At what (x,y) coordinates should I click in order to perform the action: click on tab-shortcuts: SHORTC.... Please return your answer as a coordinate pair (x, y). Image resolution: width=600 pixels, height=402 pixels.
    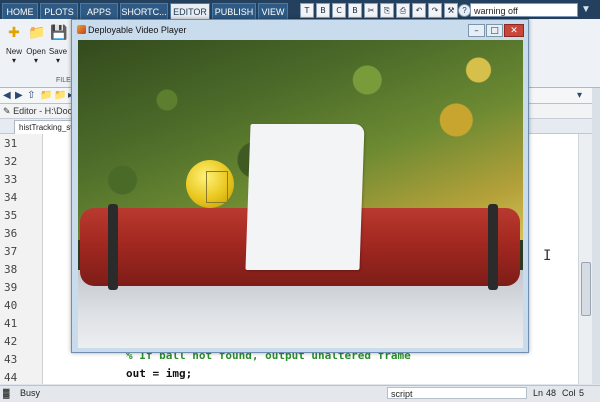
    Looking at the image, I should click on (144, 11).